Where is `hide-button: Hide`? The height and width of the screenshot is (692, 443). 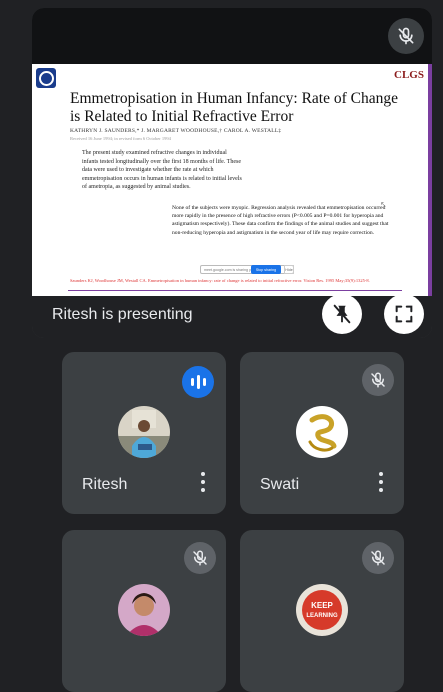 hide-button: Hide is located at coordinates (289, 269).